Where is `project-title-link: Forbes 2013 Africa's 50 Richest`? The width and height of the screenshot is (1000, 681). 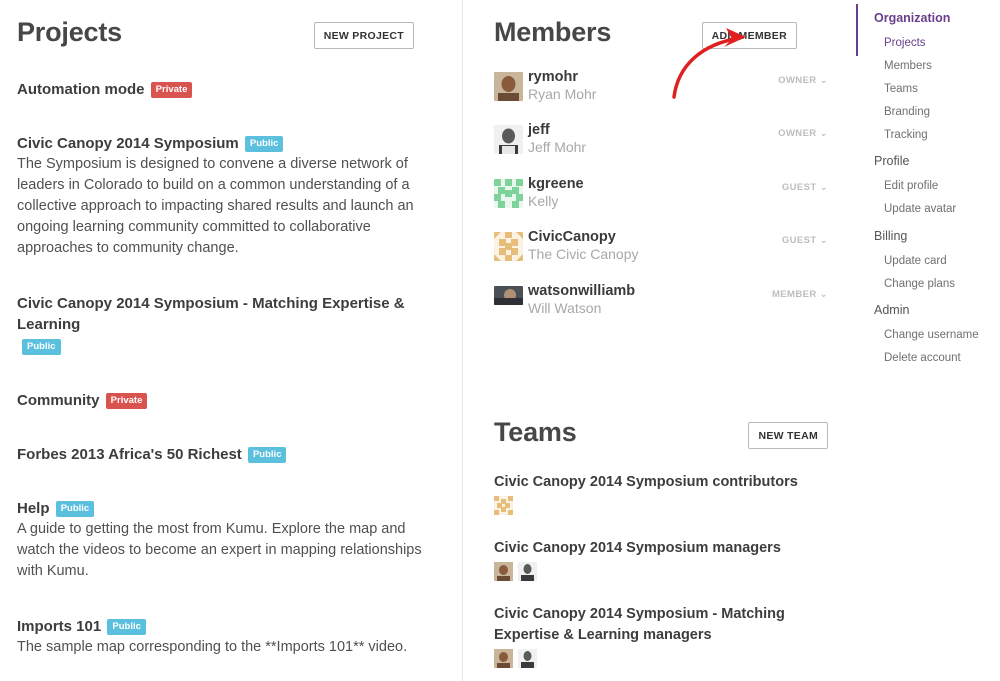 project-title-link: Forbes 2013 Africa's 50 Richest is located at coordinates (129, 454).